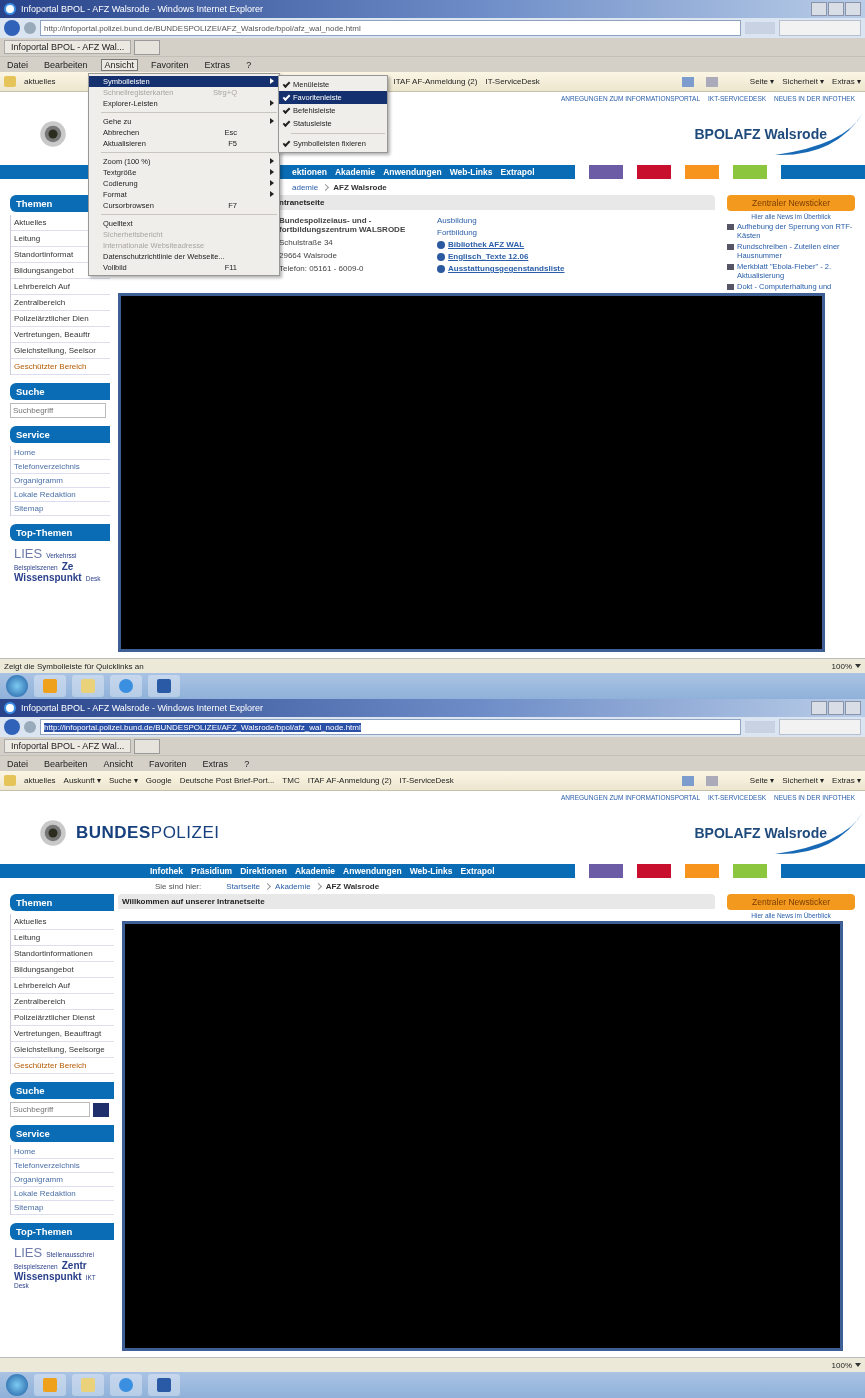 This screenshot has height=1398, width=865. Describe the element at coordinates (82, 780) in the screenshot. I see `favorite-link: Auskunft ▾` at that location.